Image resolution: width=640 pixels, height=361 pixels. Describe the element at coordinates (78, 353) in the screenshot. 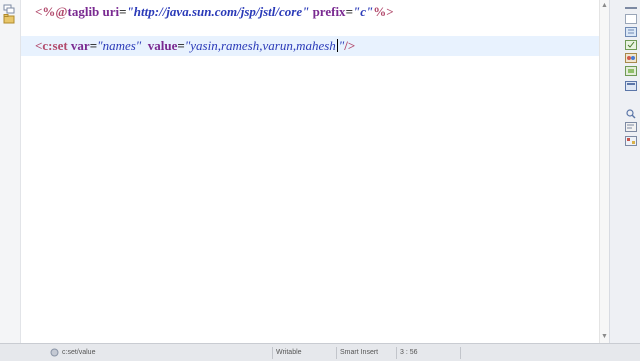

I see `breadcrumb: c:set/value` at that location.